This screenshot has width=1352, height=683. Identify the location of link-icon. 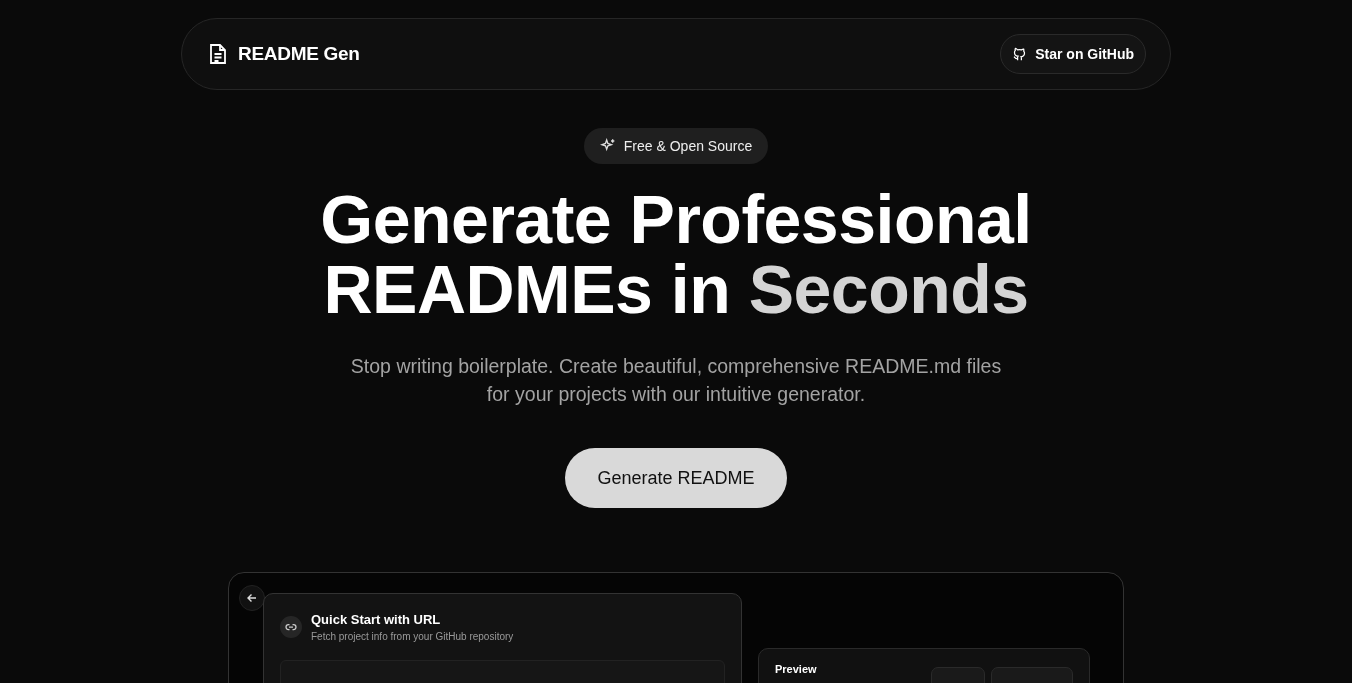
(291, 627).